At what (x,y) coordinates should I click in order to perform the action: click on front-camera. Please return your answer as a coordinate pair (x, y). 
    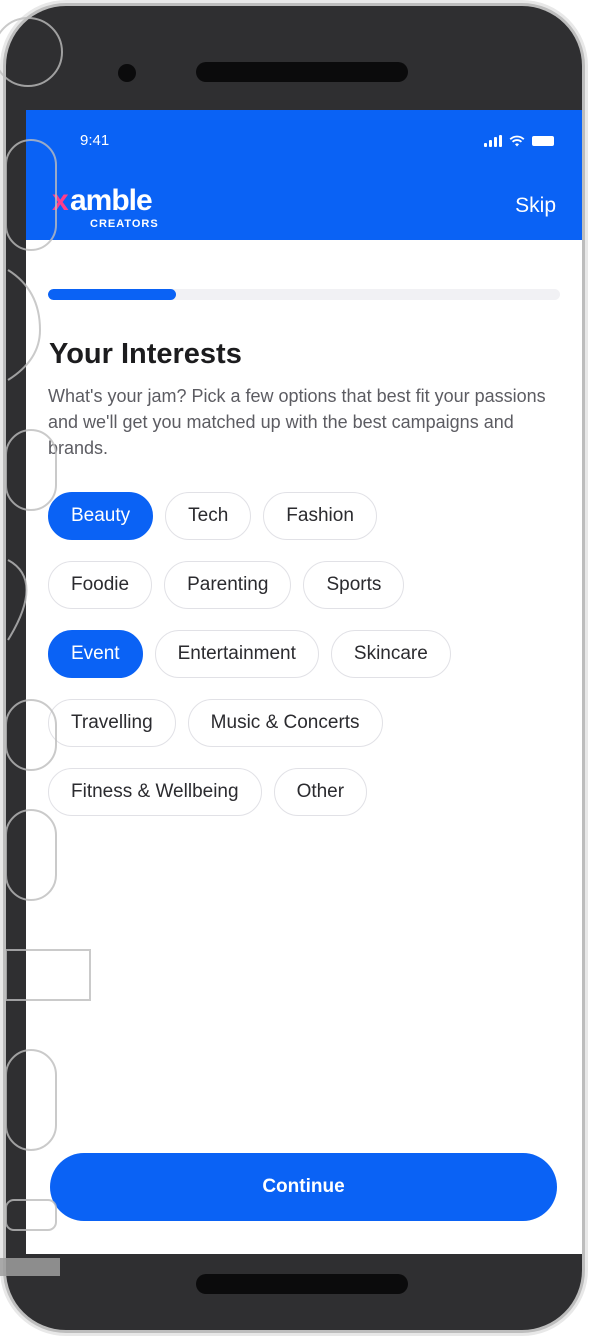
    Looking at the image, I should click on (127, 73).